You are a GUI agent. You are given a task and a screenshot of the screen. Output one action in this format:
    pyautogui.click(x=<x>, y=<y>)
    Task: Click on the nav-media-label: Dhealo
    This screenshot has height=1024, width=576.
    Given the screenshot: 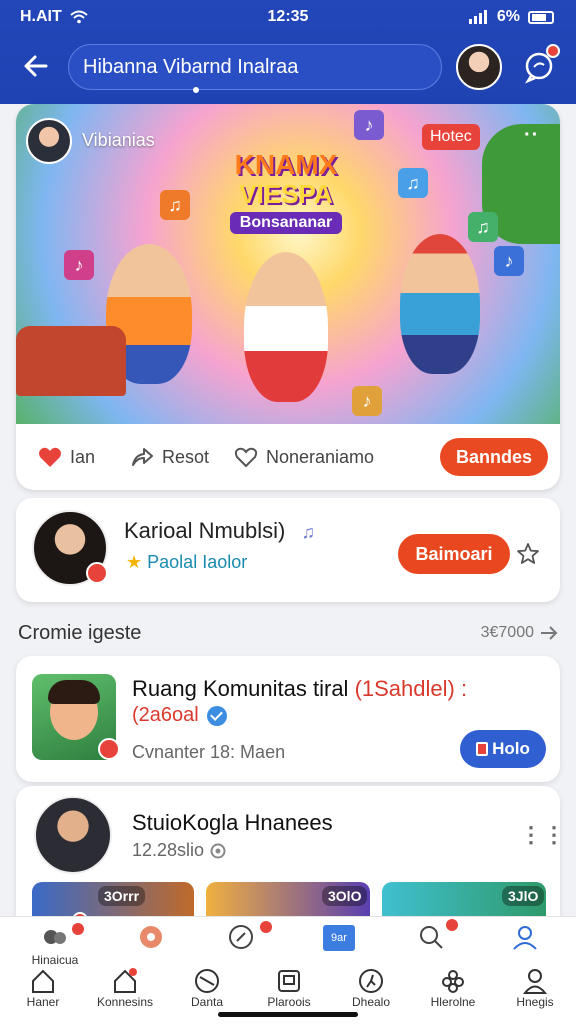 What is the action you would take?
    pyautogui.click(x=371, y=1002)
    